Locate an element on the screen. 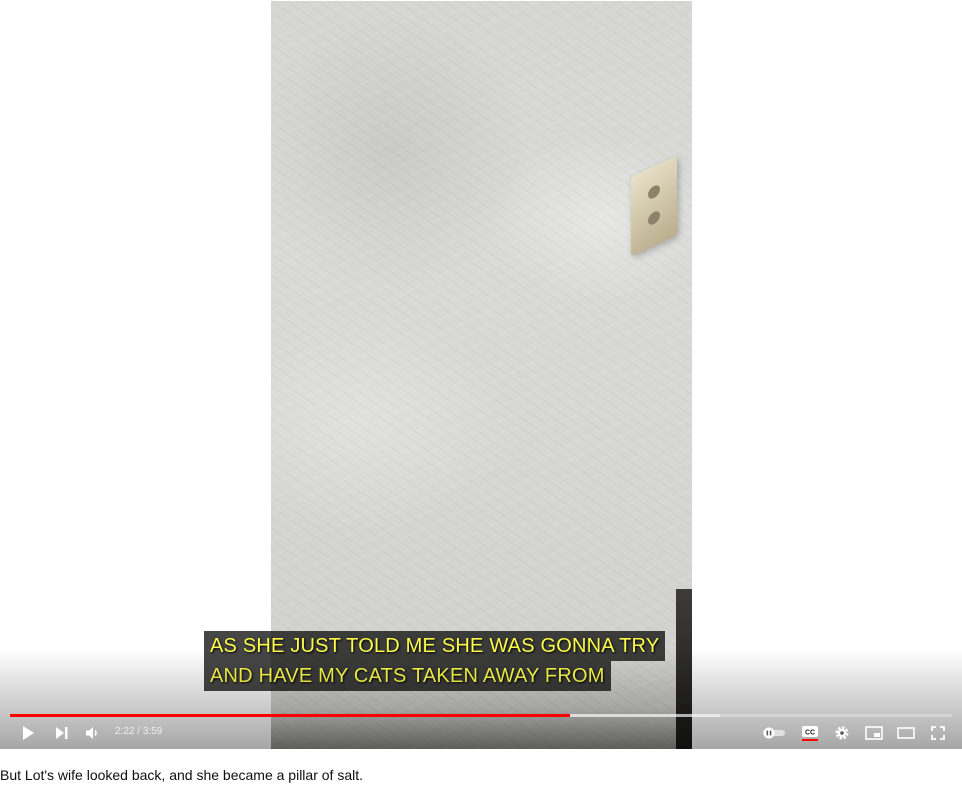 The height and width of the screenshot is (794, 962). outlet-socket-top is located at coordinates (654, 192).